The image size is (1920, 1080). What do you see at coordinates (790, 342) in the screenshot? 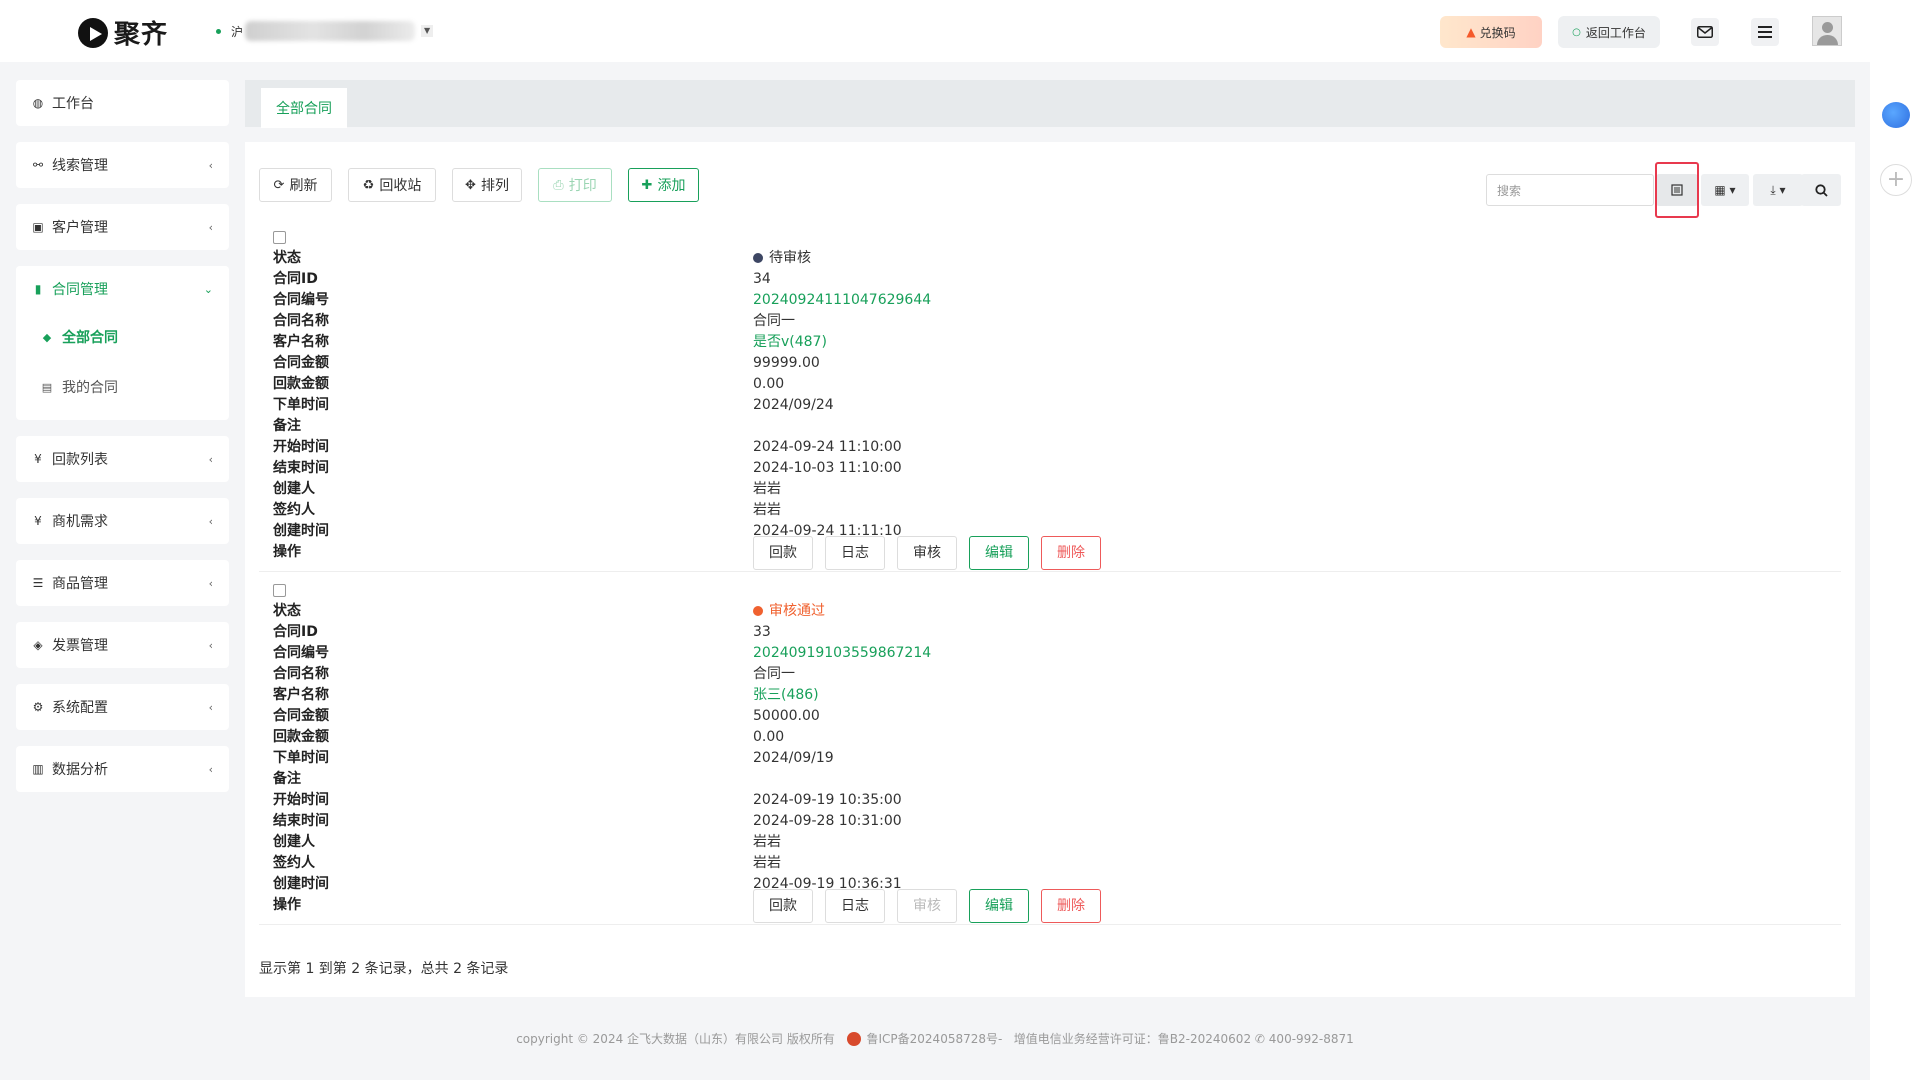
I see `customer-link: 是否v(487)` at bounding box center [790, 342].